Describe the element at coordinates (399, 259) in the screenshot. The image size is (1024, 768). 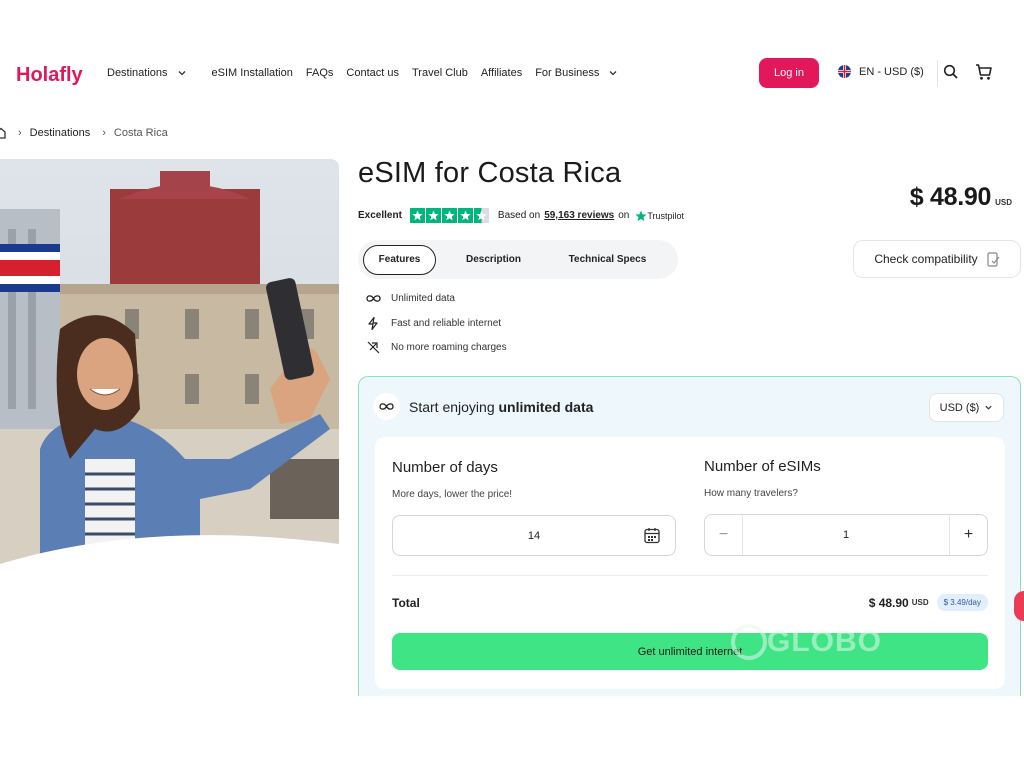
I see `tab-features: Features` at that location.